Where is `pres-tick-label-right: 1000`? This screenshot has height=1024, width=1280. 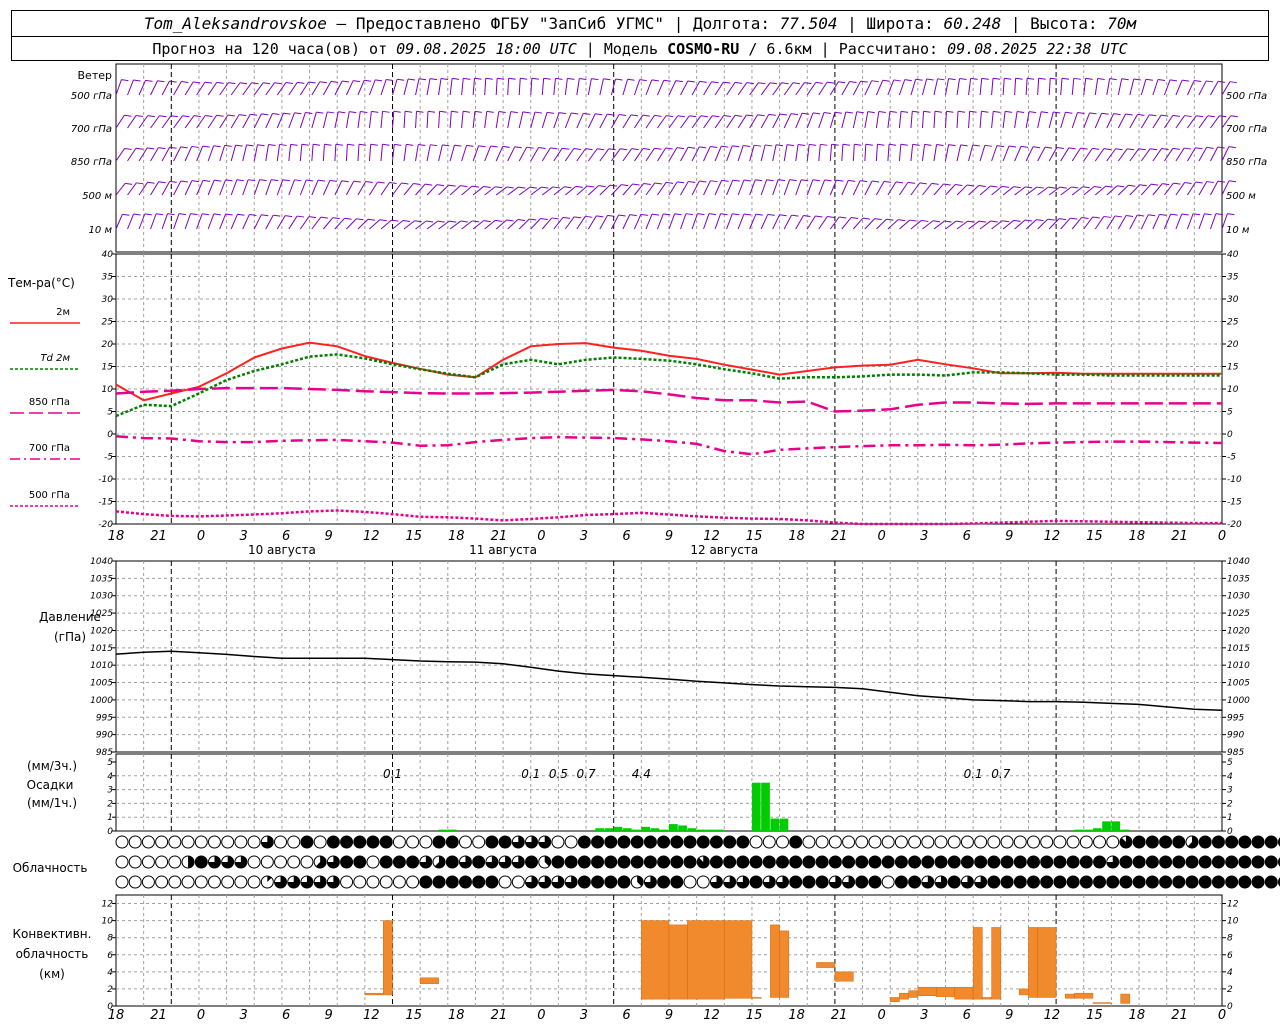
pres-tick-label-right: 1000 is located at coordinates (1238, 701).